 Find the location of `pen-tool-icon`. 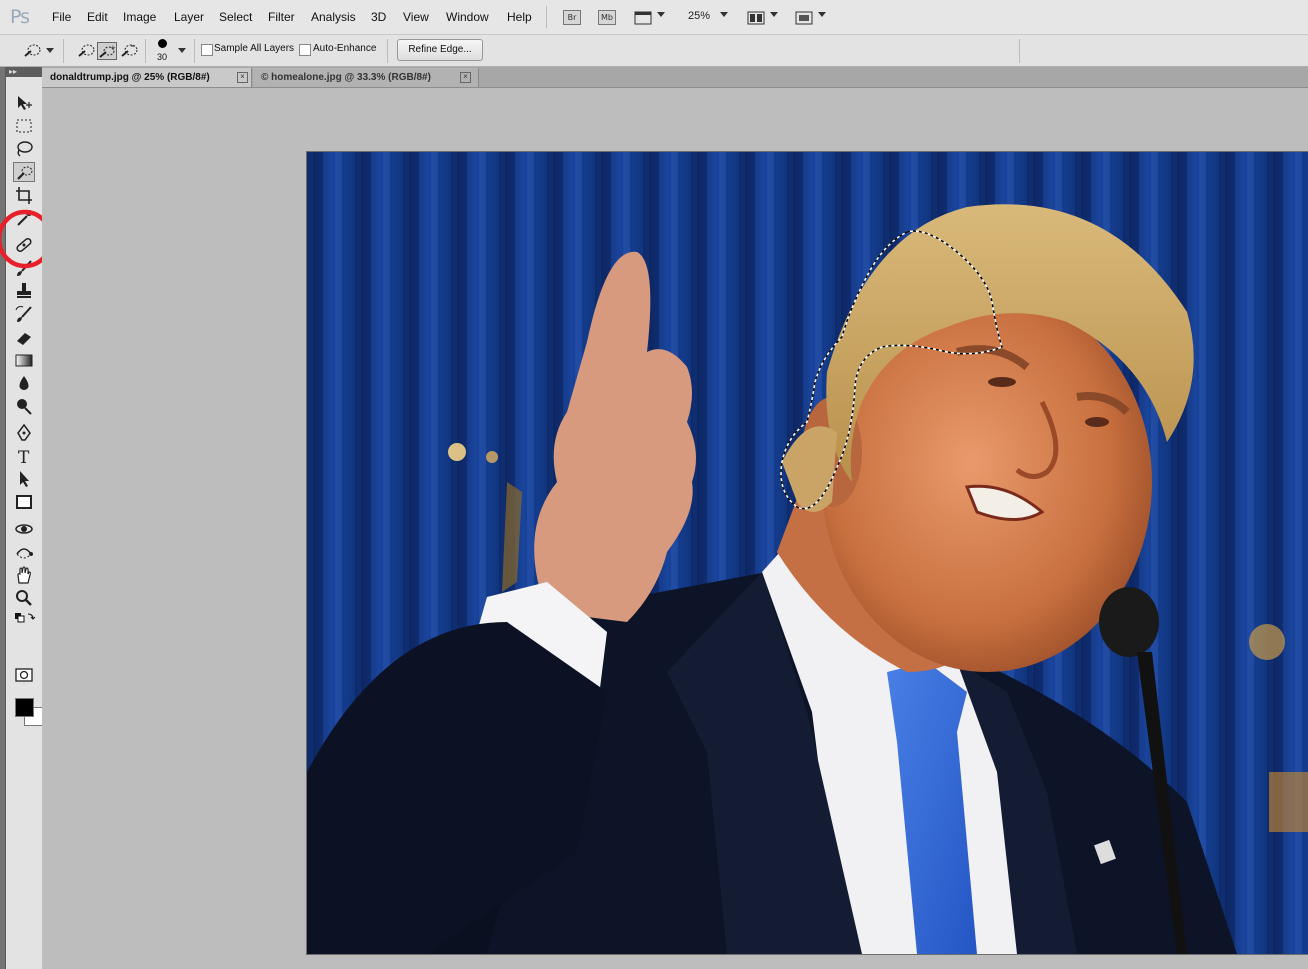

pen-tool-icon is located at coordinates (24, 433).